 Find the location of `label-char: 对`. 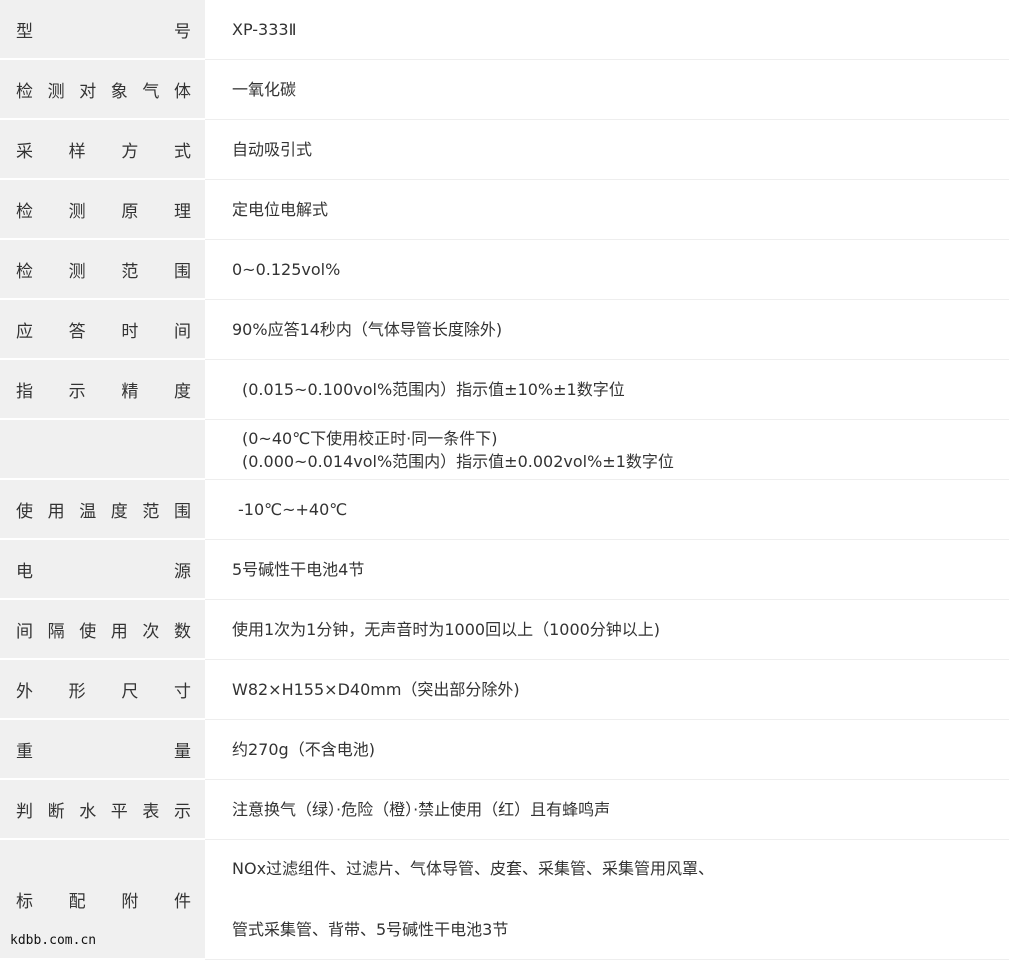

label-char: 对 is located at coordinates (88, 91).